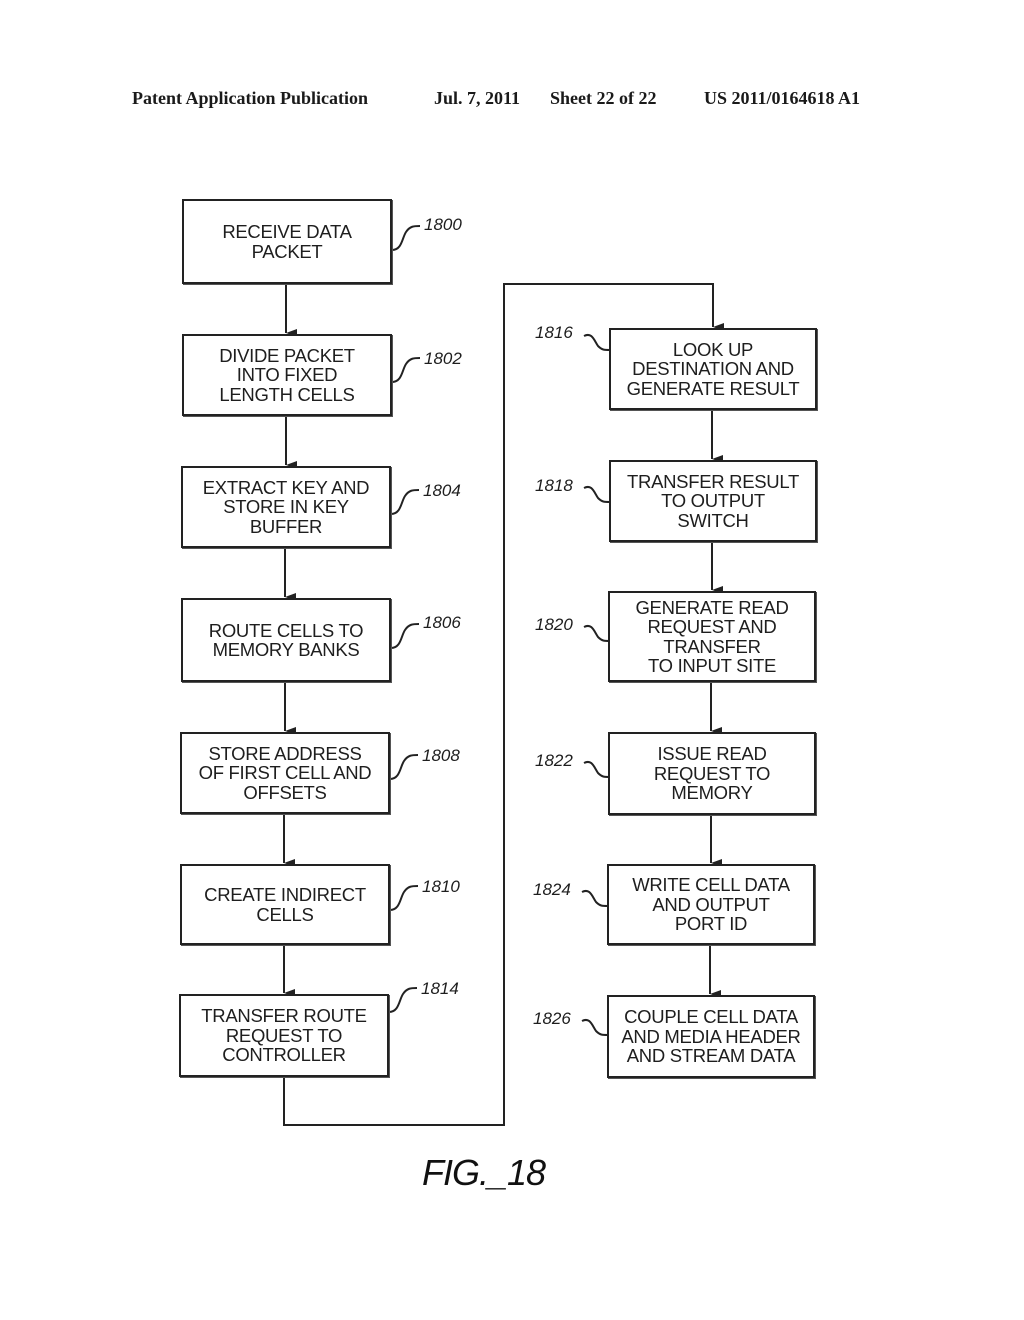 The image size is (1024, 1320). What do you see at coordinates (443, 358) in the screenshot?
I see `ref-1802: 1802` at bounding box center [443, 358].